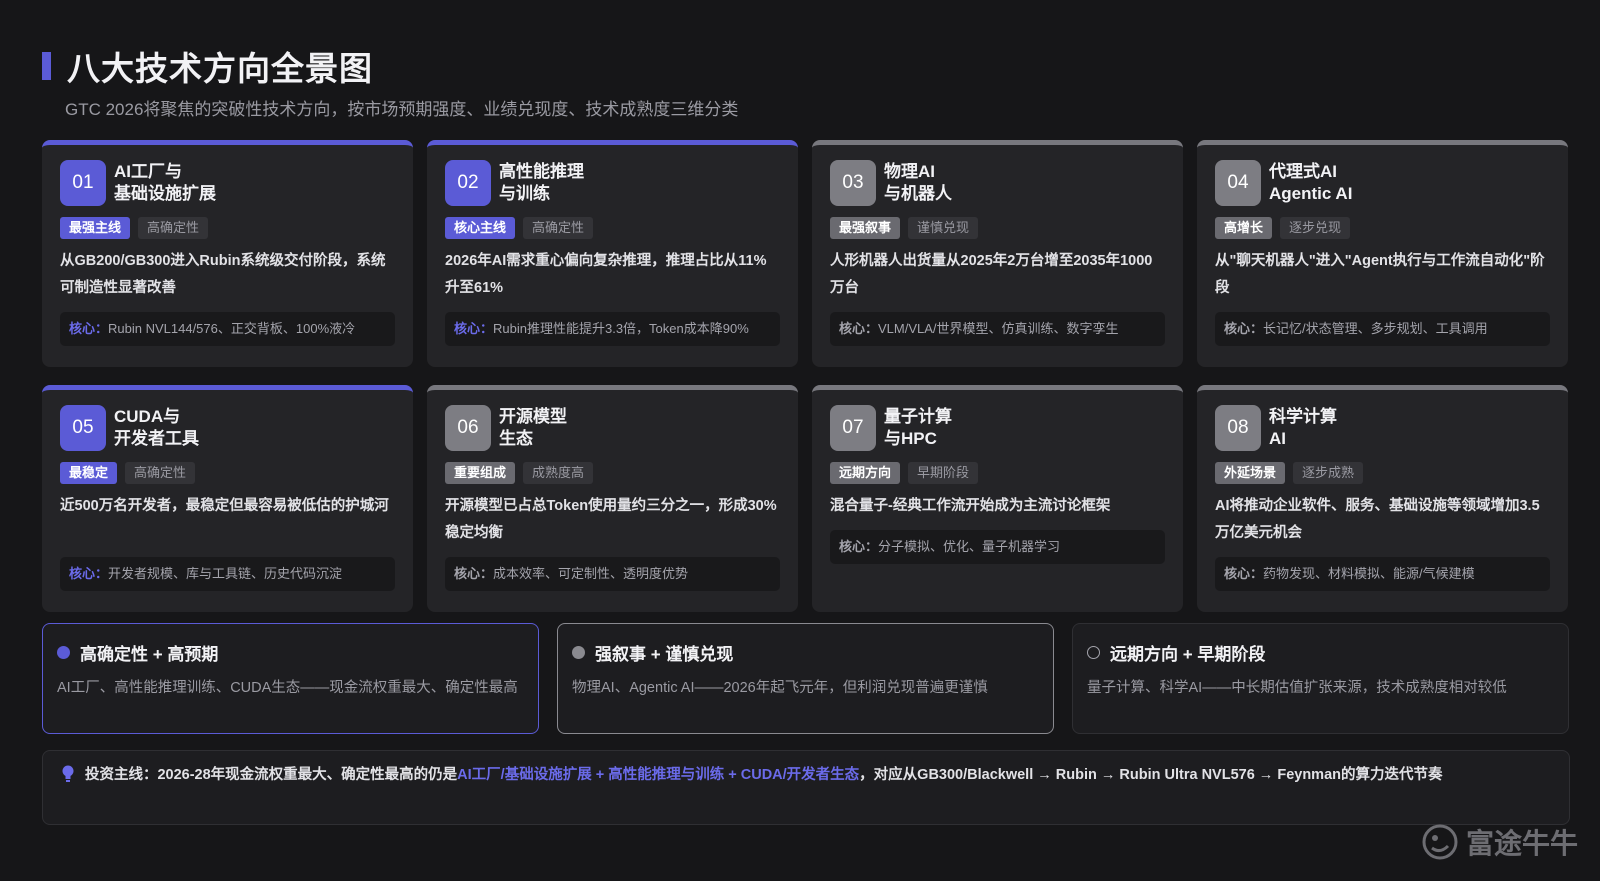 Image resolution: width=1600 pixels, height=881 pixels. Describe the element at coordinates (1297, 688) in the screenshot. I see `legend-body: 量子计算、科学AI——中长期估值扩张来源，技术成熟度相对较低` at that location.